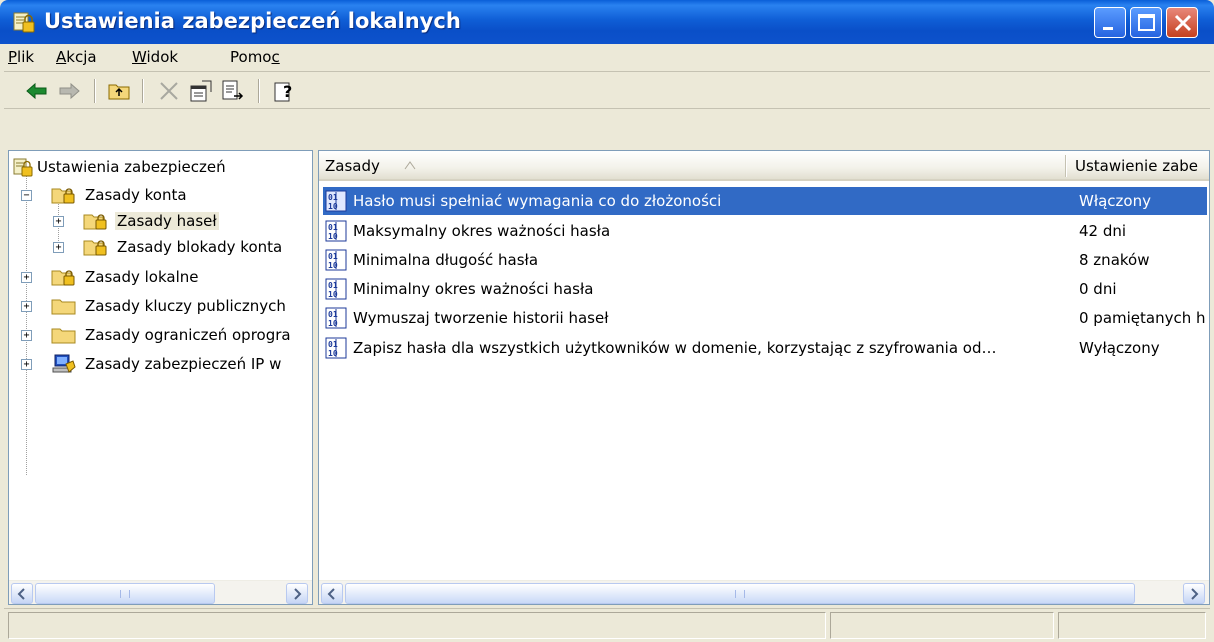 This screenshot has width=1214, height=642. Describe the element at coordinates (765, 260) in the screenshot. I see `policy-row: 01 10 Minimalna długość hasła 8 znaków` at that location.